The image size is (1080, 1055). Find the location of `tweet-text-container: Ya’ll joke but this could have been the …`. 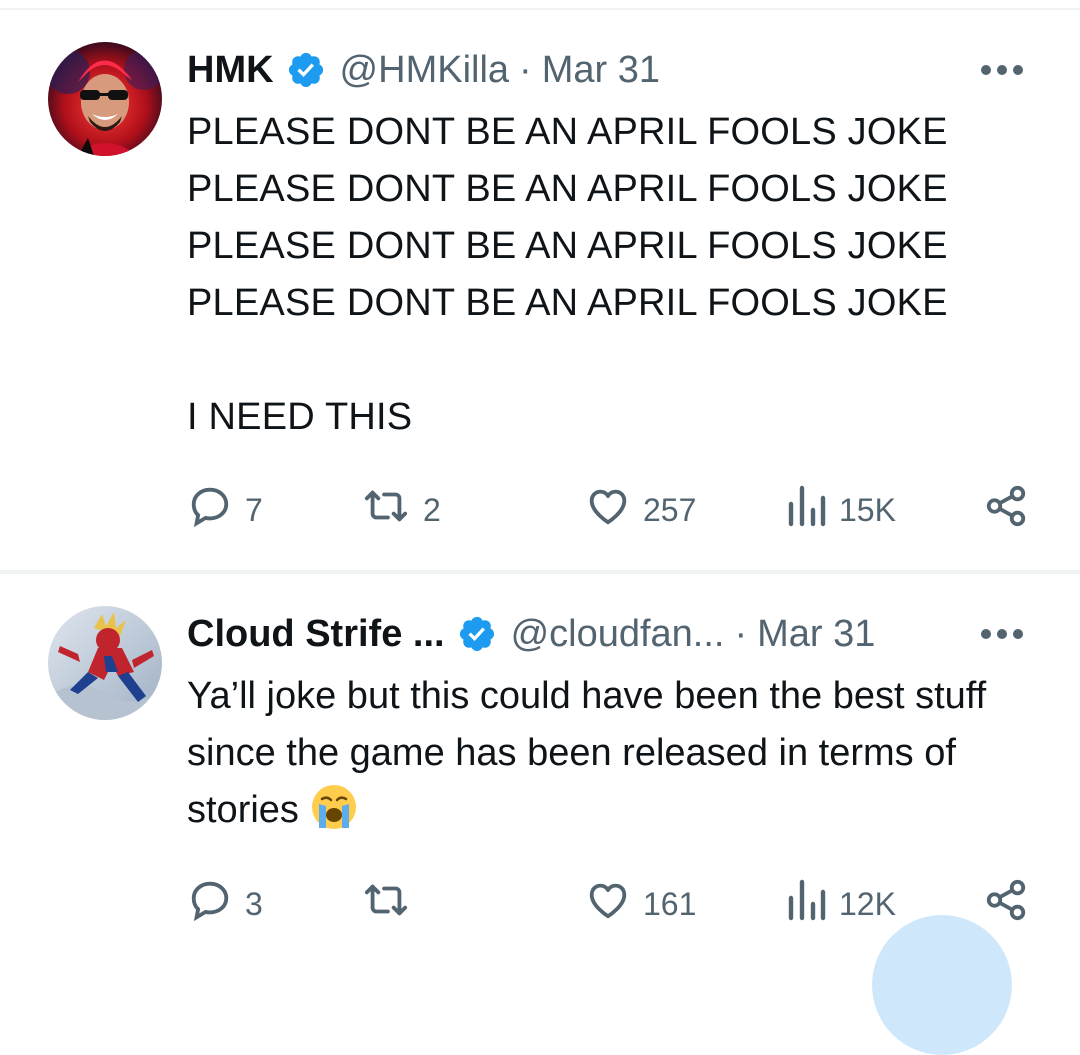

tweet-text-container: Ya’ll joke but this could have been the … is located at coordinates (602, 753).